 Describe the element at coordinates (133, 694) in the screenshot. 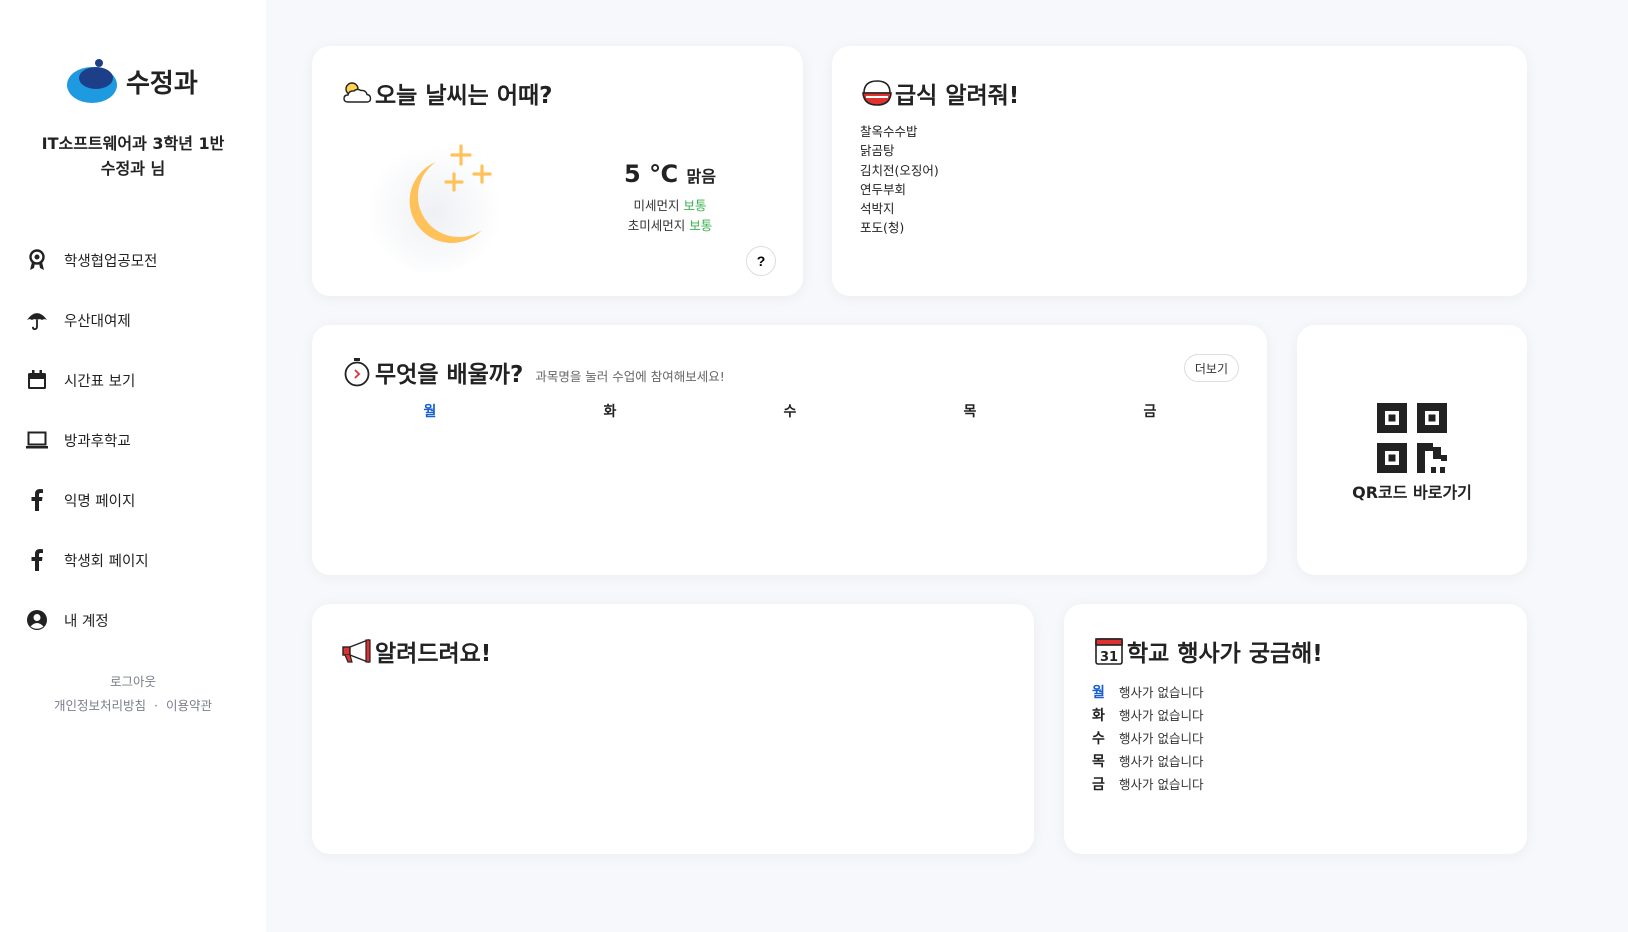

I see `sidebar-footer: 로그아웃 개인정보처리방침 · 이용약관` at that location.